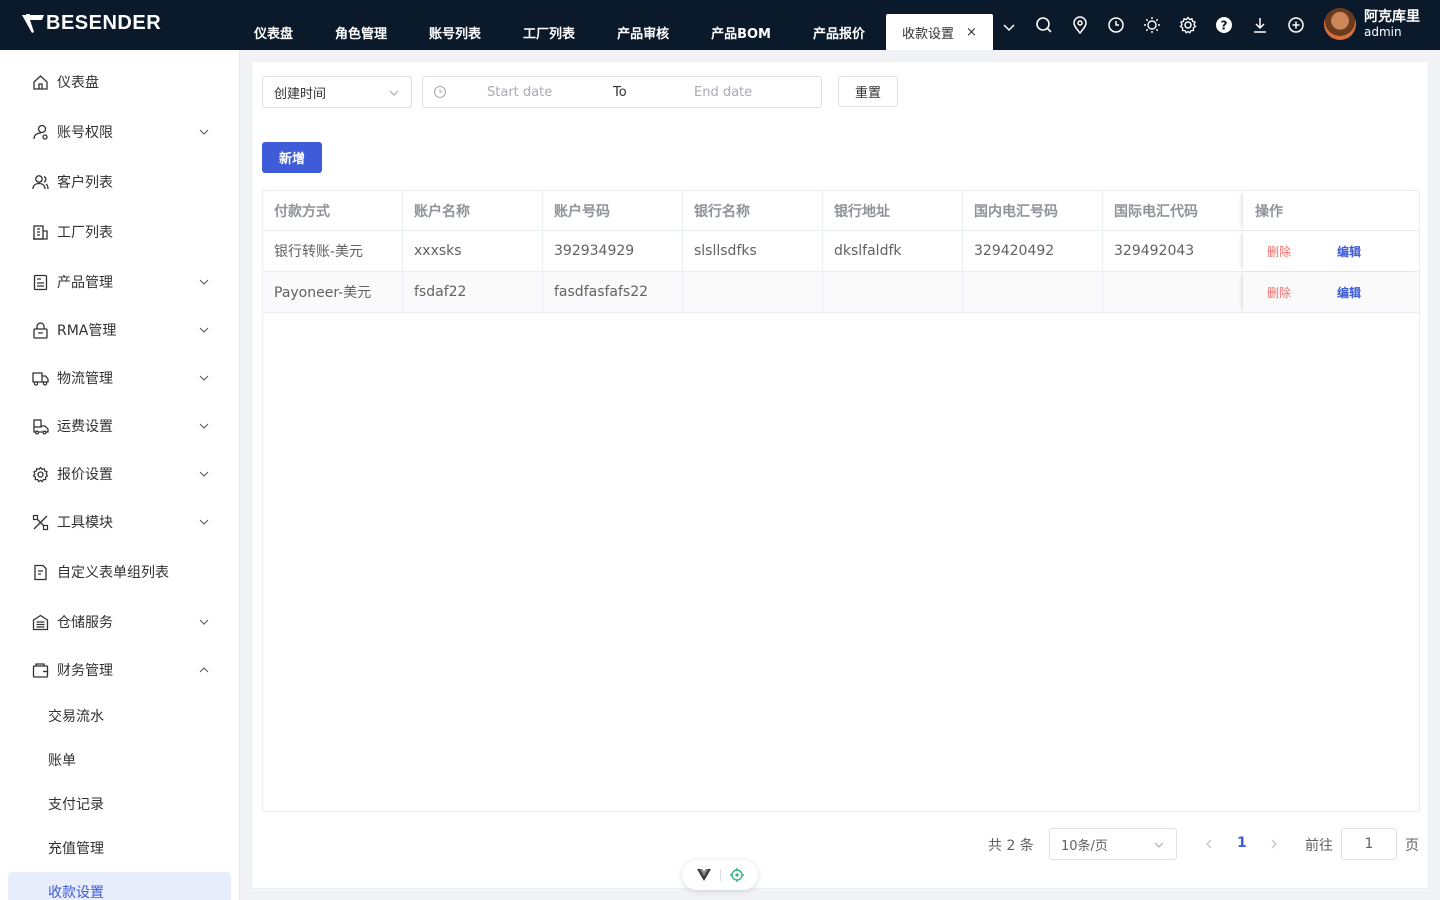  I want to click on tab-accounts: 账号列表, so click(455, 32).